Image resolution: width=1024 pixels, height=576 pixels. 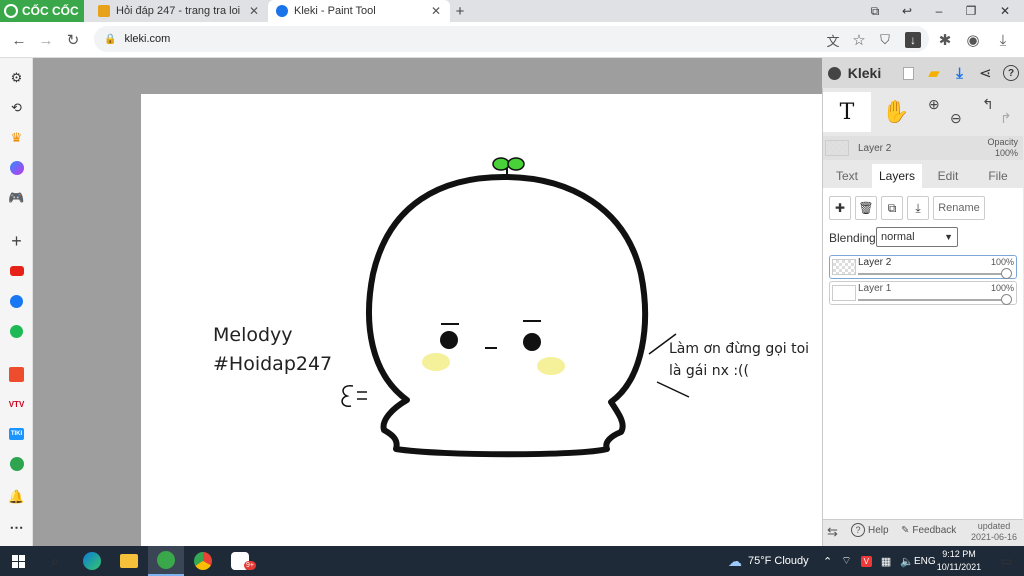 I want to click on blending-label: Blending, so click(x=852, y=238).